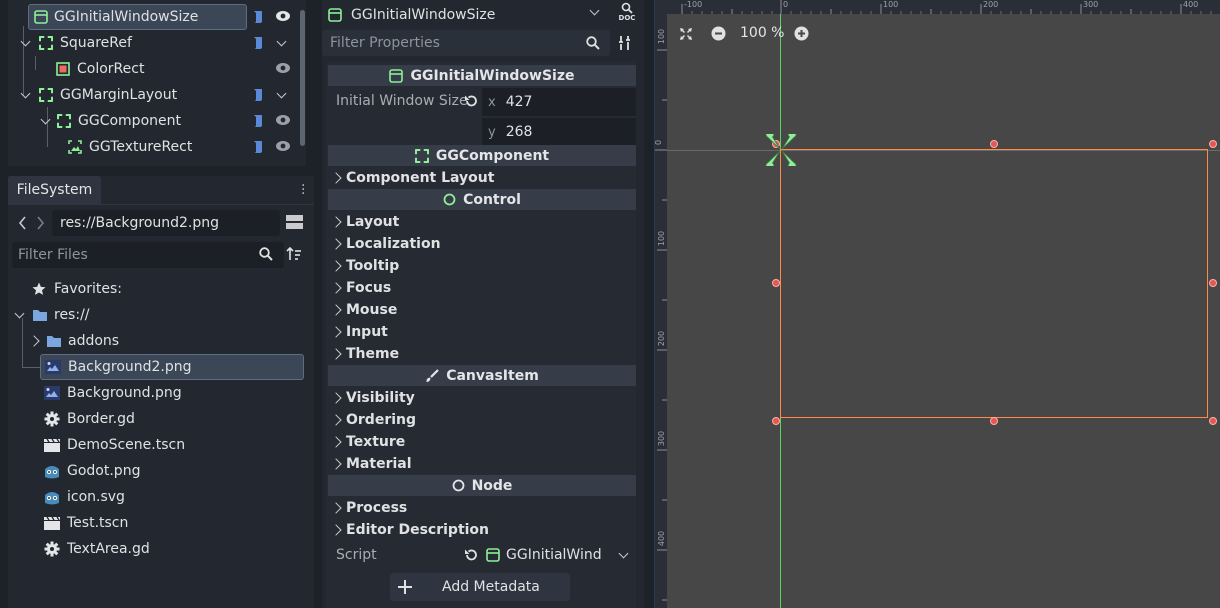 This screenshot has width=1220, height=608. What do you see at coordinates (364, 222) in the screenshot?
I see `group-layout: Layout` at bounding box center [364, 222].